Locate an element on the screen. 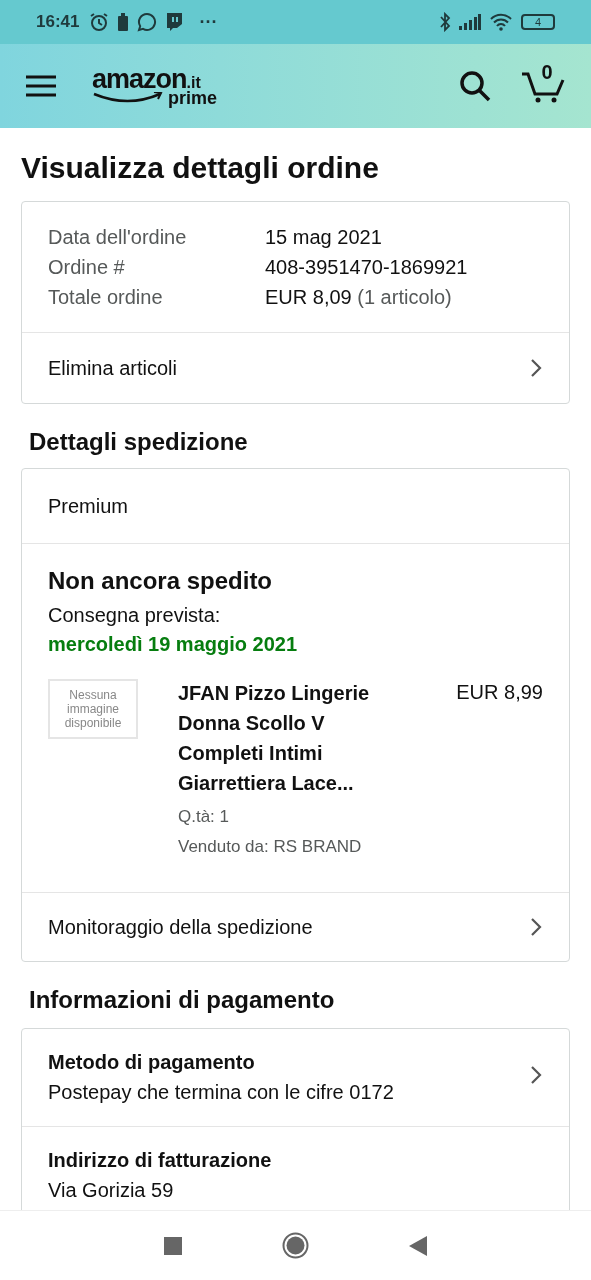 The image size is (591, 1280). status-time: 16:41 is located at coordinates (58, 22).